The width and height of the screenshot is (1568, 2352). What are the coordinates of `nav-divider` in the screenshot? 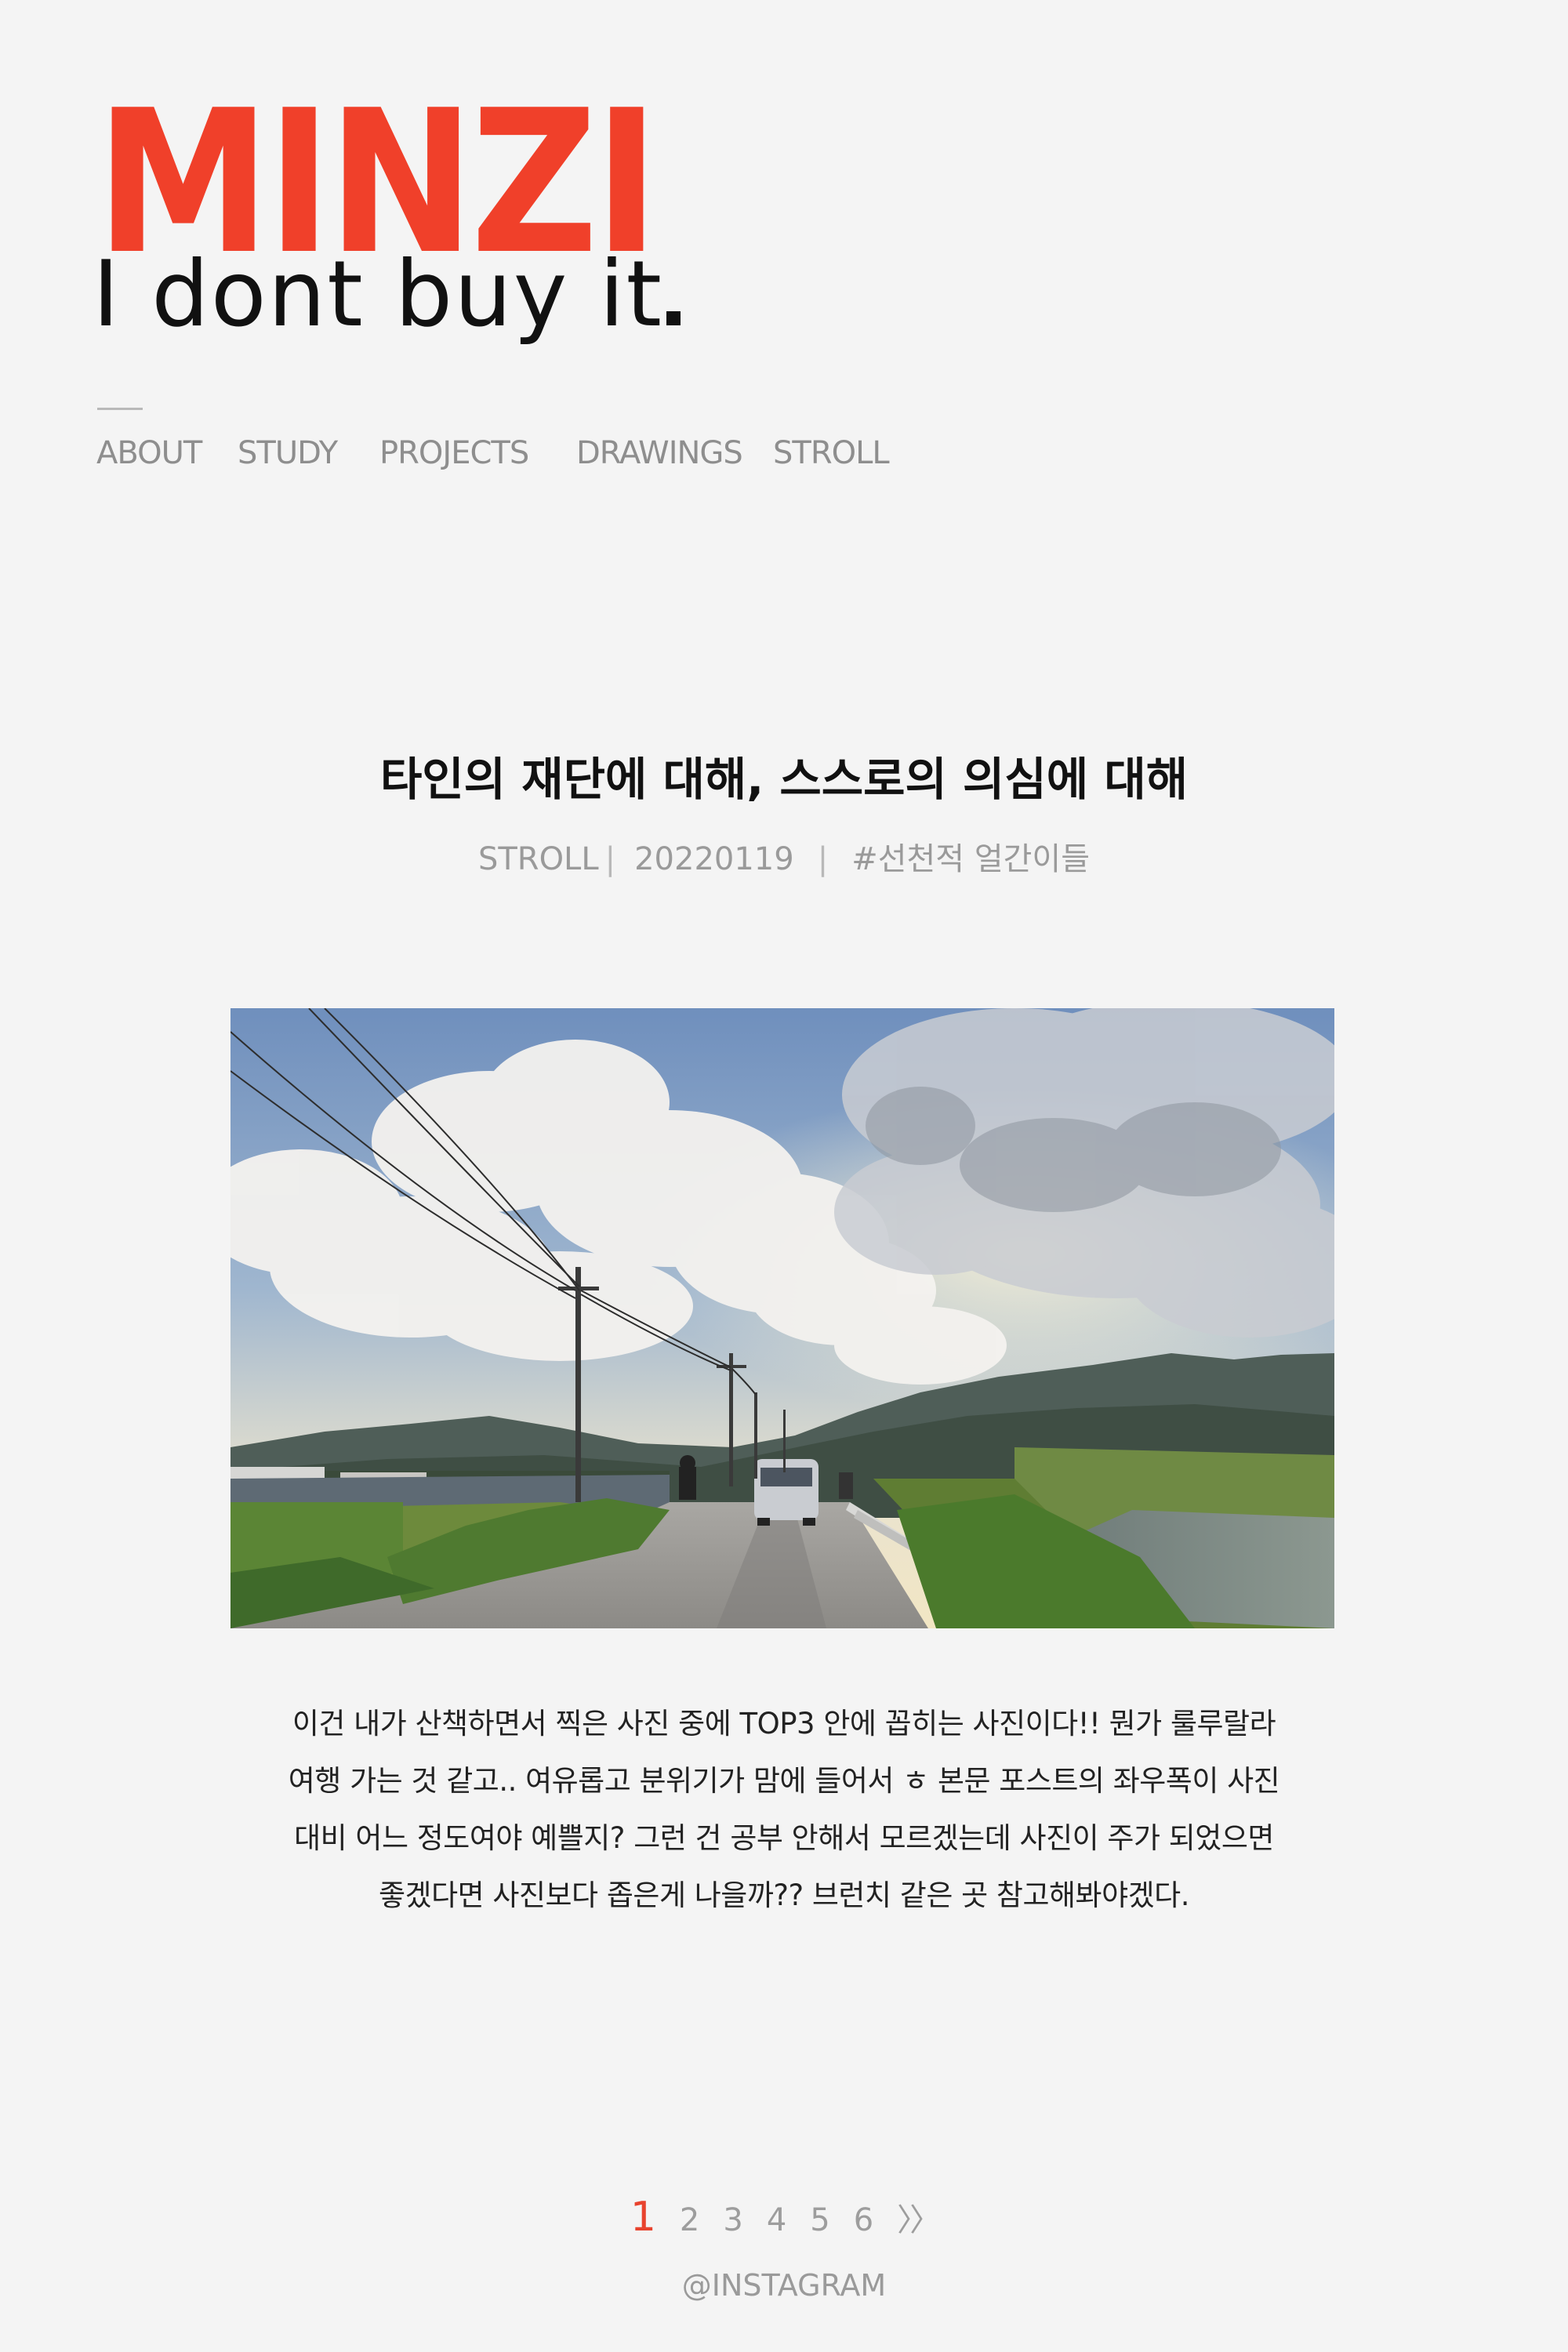 It's located at (120, 409).